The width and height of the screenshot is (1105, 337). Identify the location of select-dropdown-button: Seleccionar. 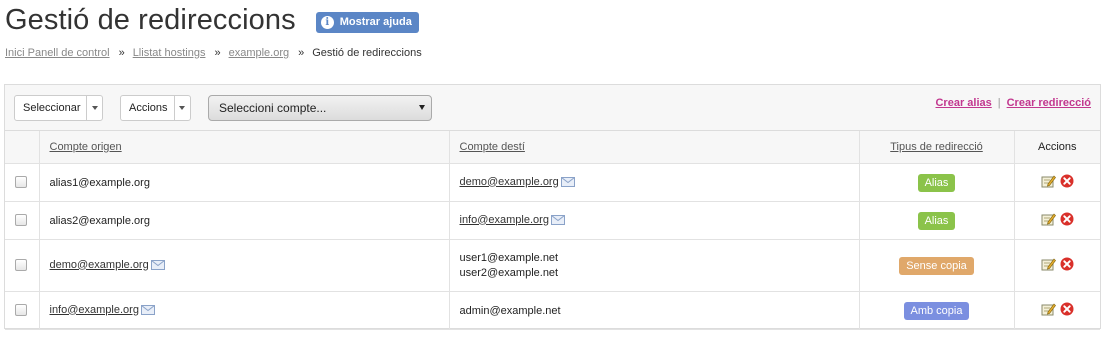
(59, 108).